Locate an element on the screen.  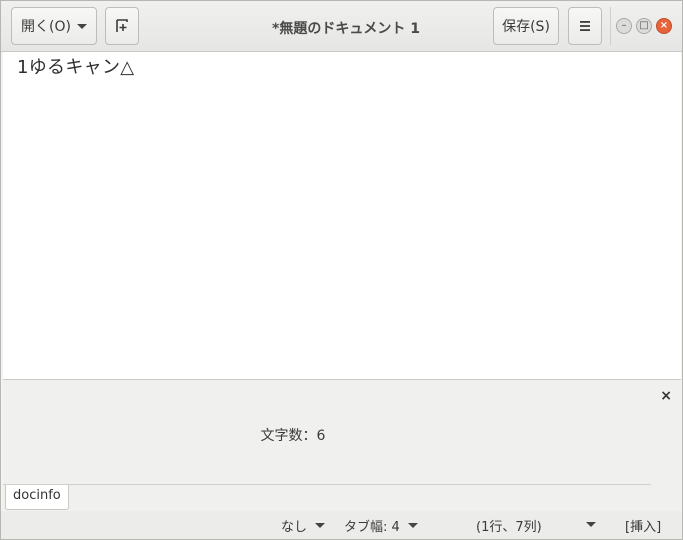
new-document-icon is located at coordinates (122, 25).